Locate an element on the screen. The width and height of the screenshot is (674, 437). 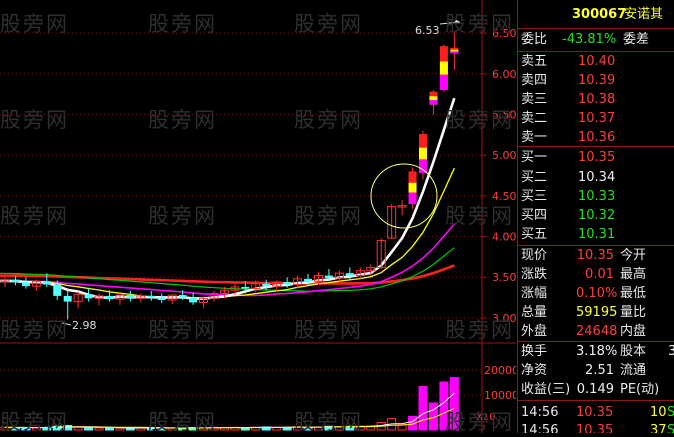
low-price-label: 2.98 is located at coordinates (84, 325).